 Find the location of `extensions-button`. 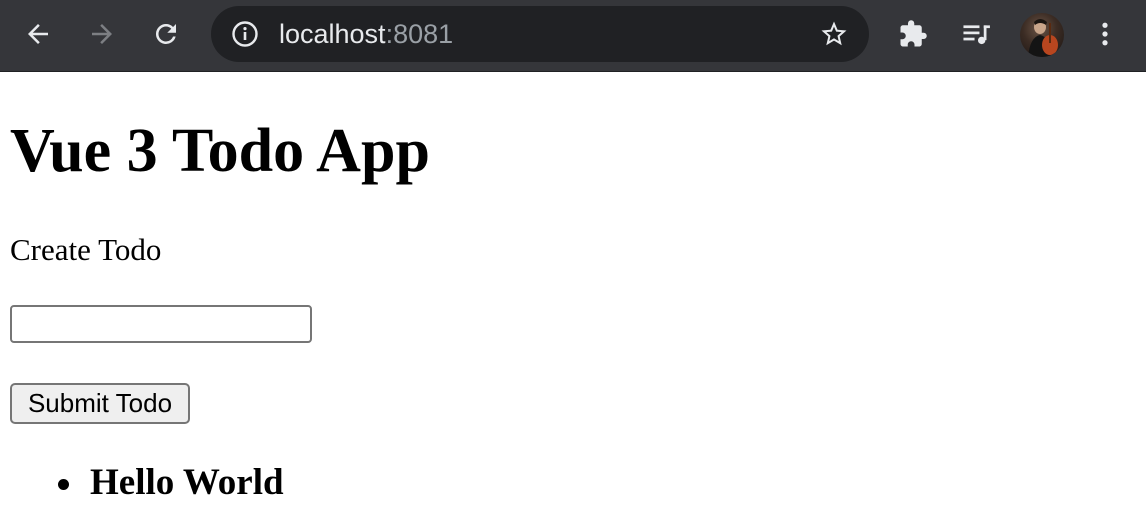

extensions-button is located at coordinates (913, 34).